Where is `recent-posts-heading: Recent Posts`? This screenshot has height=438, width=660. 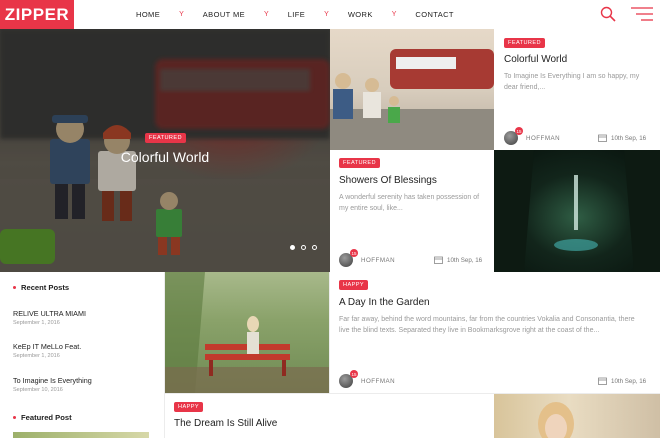
recent-posts-heading: Recent Posts is located at coordinates (41, 287).